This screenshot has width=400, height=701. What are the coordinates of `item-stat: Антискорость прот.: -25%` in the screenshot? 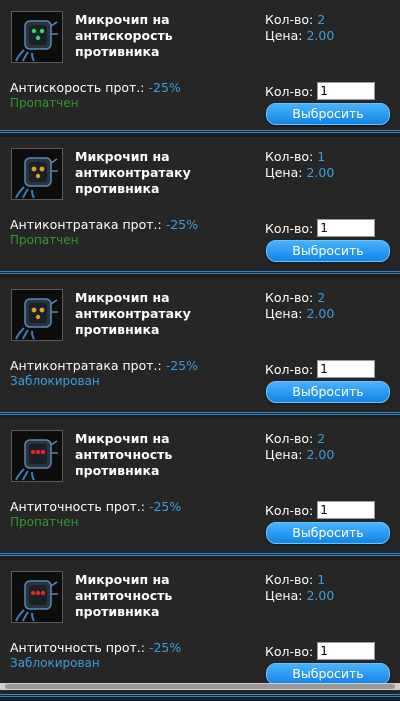 It's located at (95, 87).